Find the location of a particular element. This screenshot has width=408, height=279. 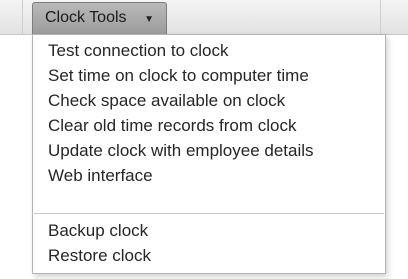

menu-item-test-connection: Test connection to clock is located at coordinates (138, 51).